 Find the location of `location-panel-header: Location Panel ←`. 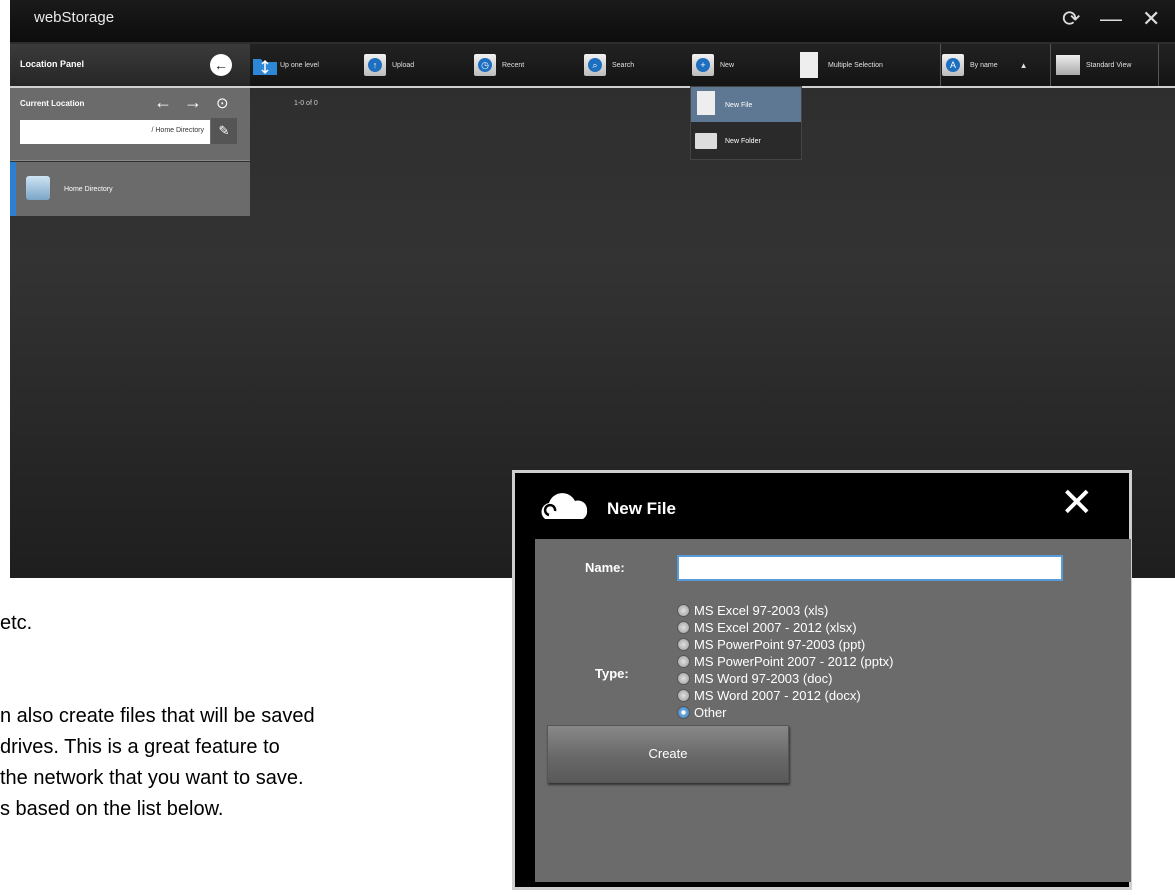

location-panel-header: Location Panel ← is located at coordinates (130, 65).